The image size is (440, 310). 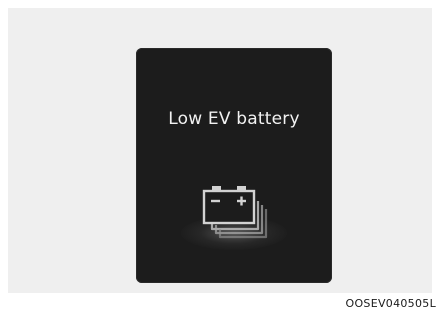 I want to click on figure-code: OOSEV040505L, so click(x=390, y=303).